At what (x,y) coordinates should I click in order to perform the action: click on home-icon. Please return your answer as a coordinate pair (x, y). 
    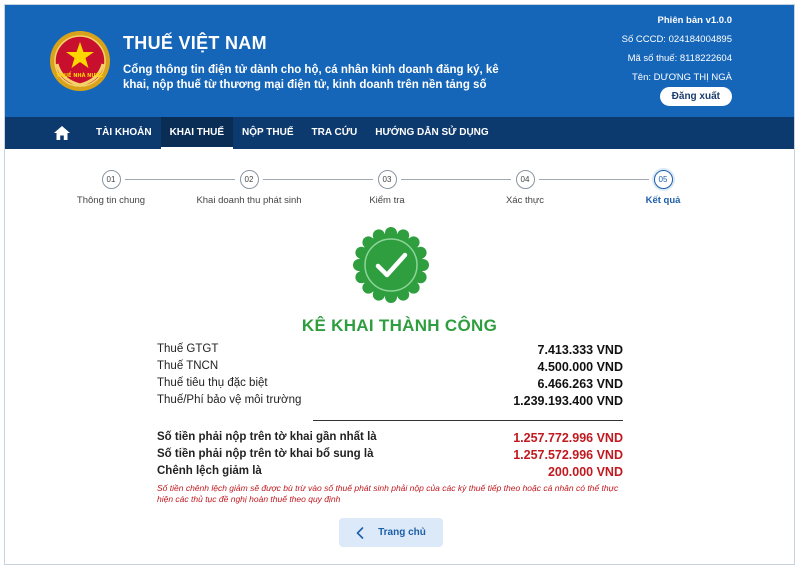
    Looking at the image, I should click on (62, 133).